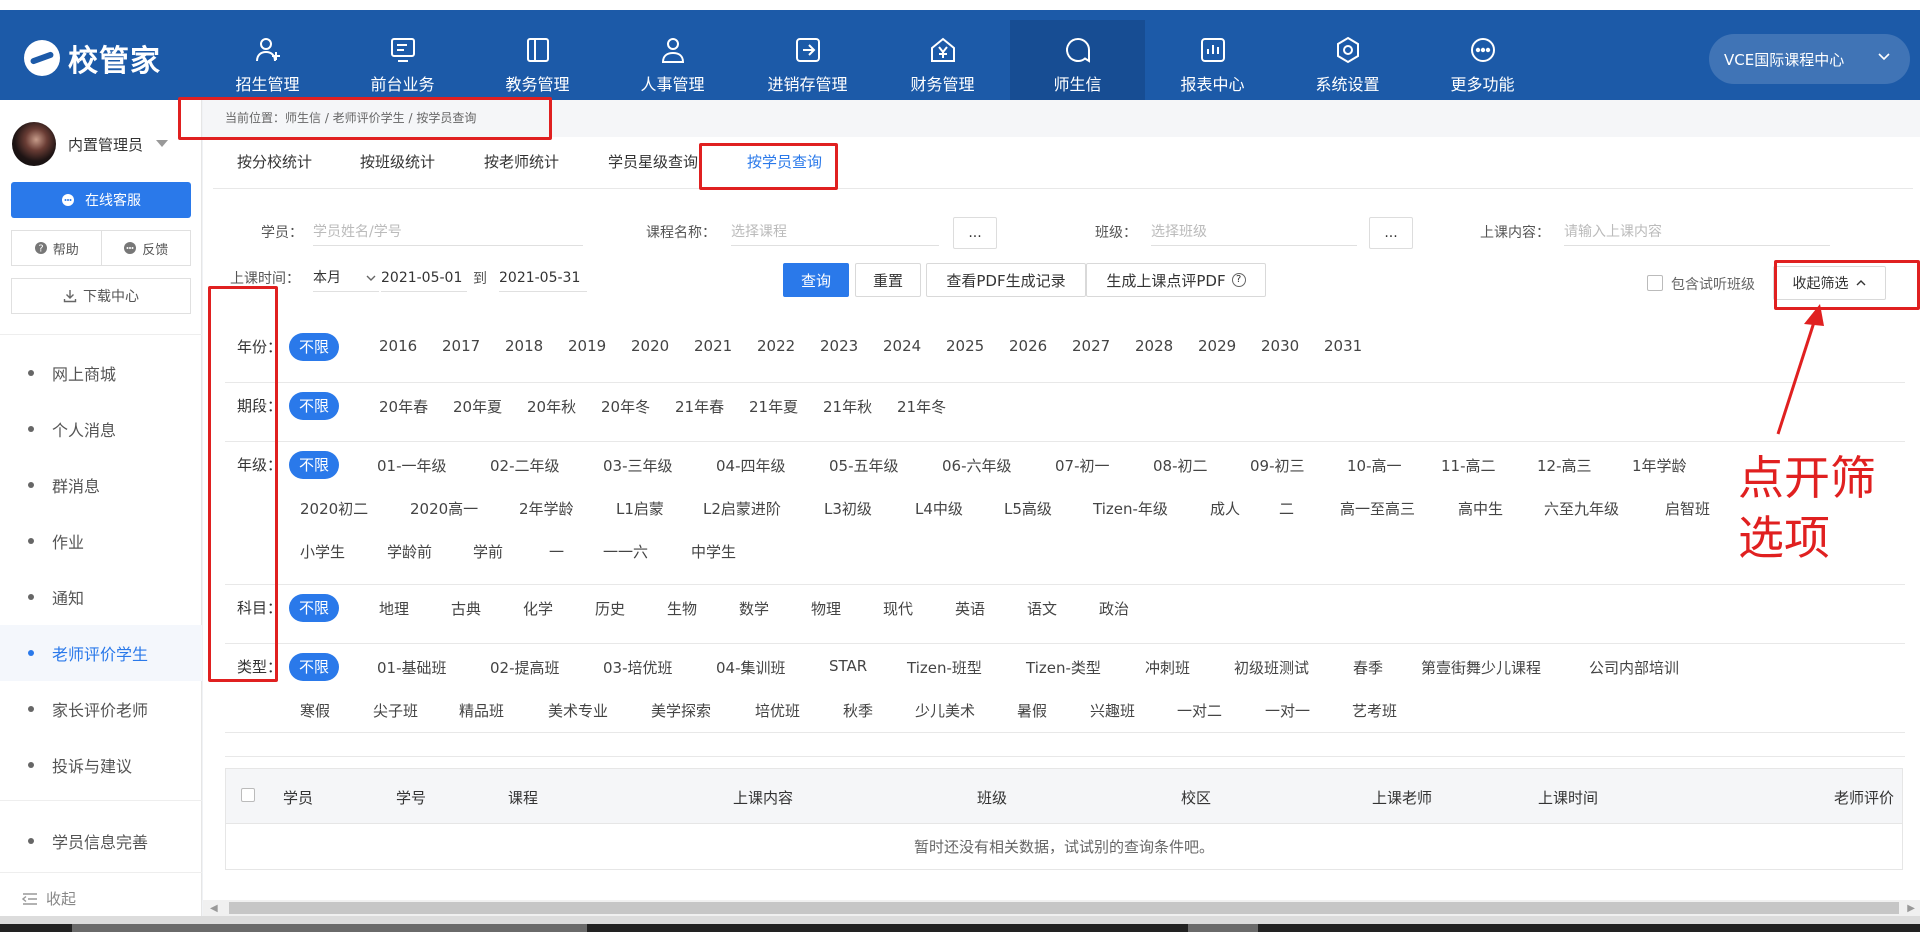  I want to click on sidebar-menu-item: 个人消息, so click(101, 429).